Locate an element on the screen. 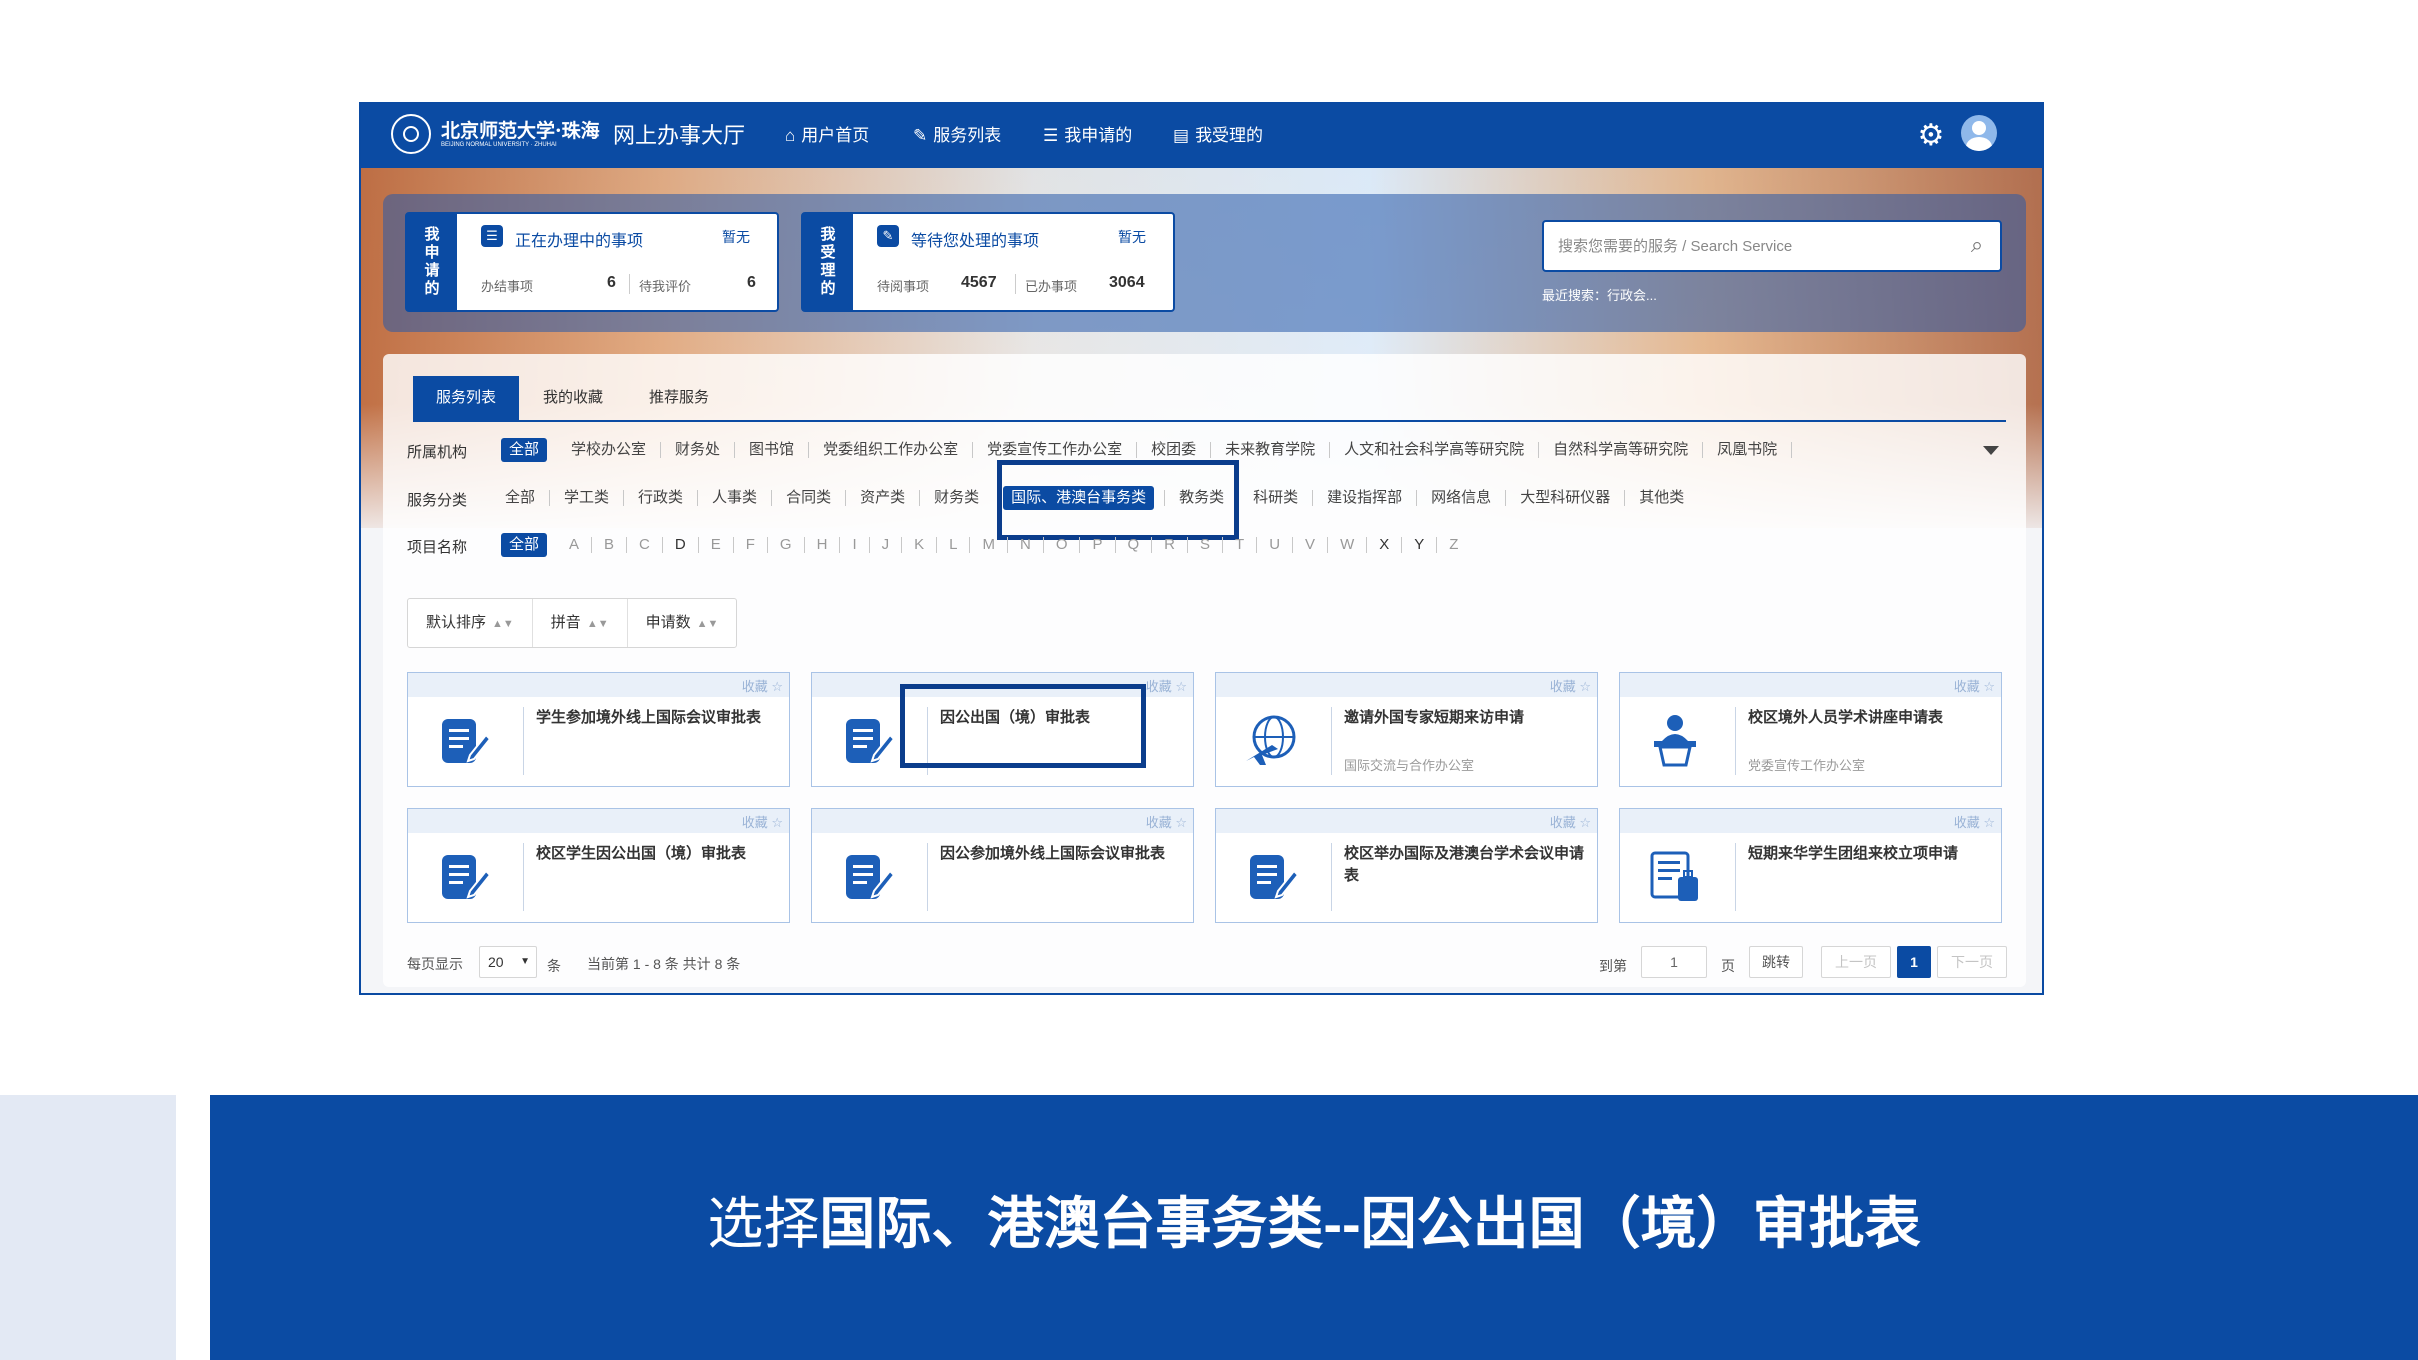 The height and width of the screenshot is (1360, 2418). org-filter-item: 凤凰书院 is located at coordinates (1748, 450).